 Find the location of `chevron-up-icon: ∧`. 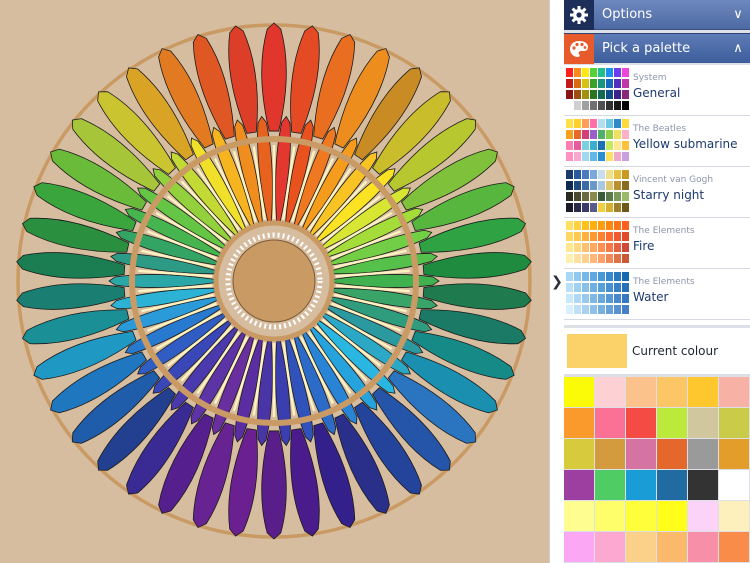

chevron-up-icon: ∧ is located at coordinates (738, 48).